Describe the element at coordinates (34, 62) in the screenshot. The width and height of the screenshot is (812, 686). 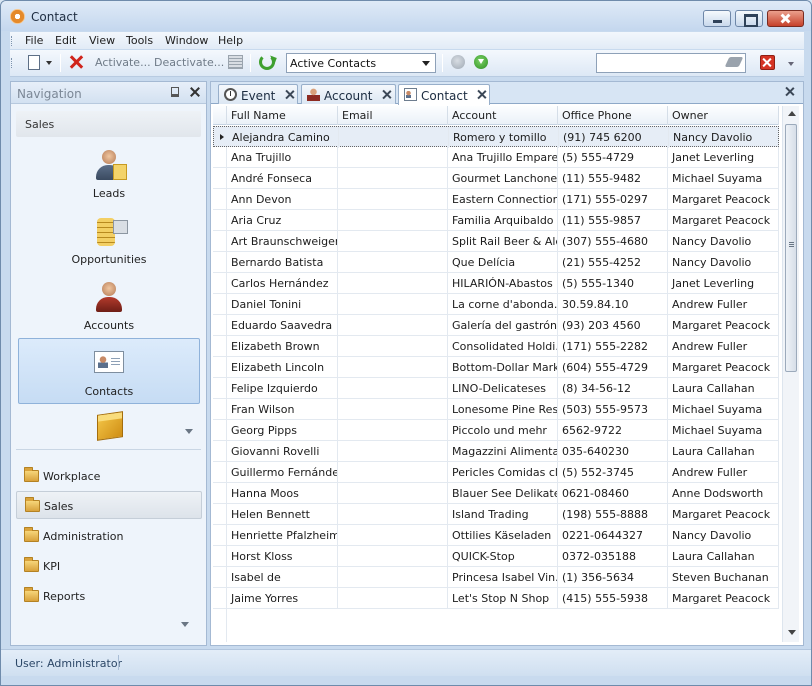
I see `new-document-icon` at that location.